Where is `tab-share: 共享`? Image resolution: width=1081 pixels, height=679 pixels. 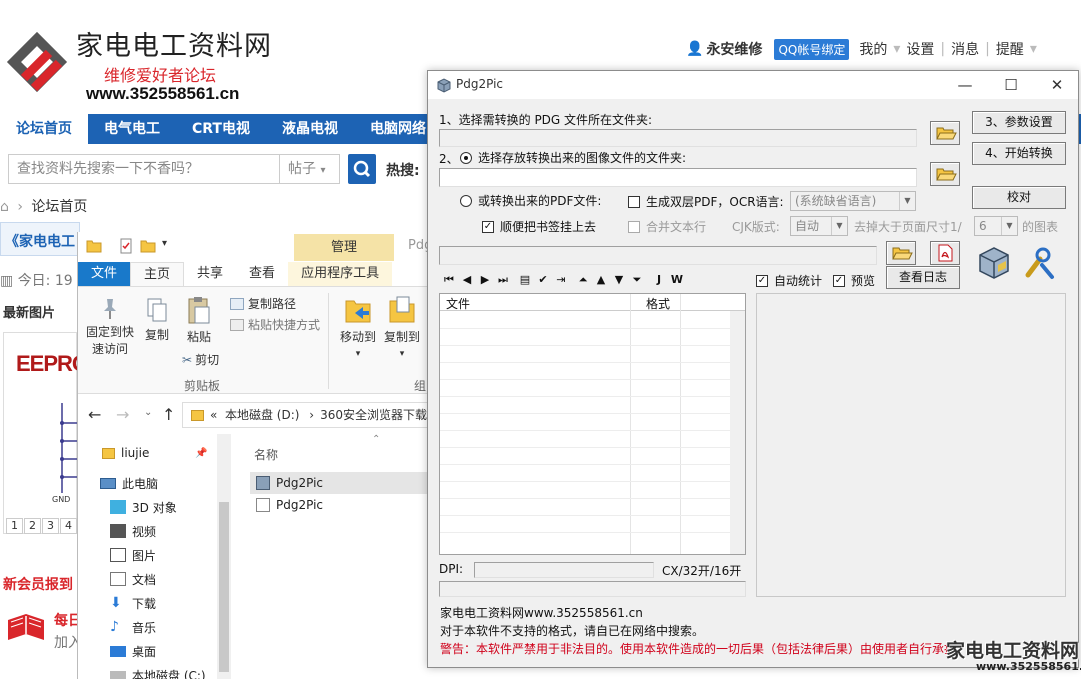
tab-share: 共享 is located at coordinates (210, 274).